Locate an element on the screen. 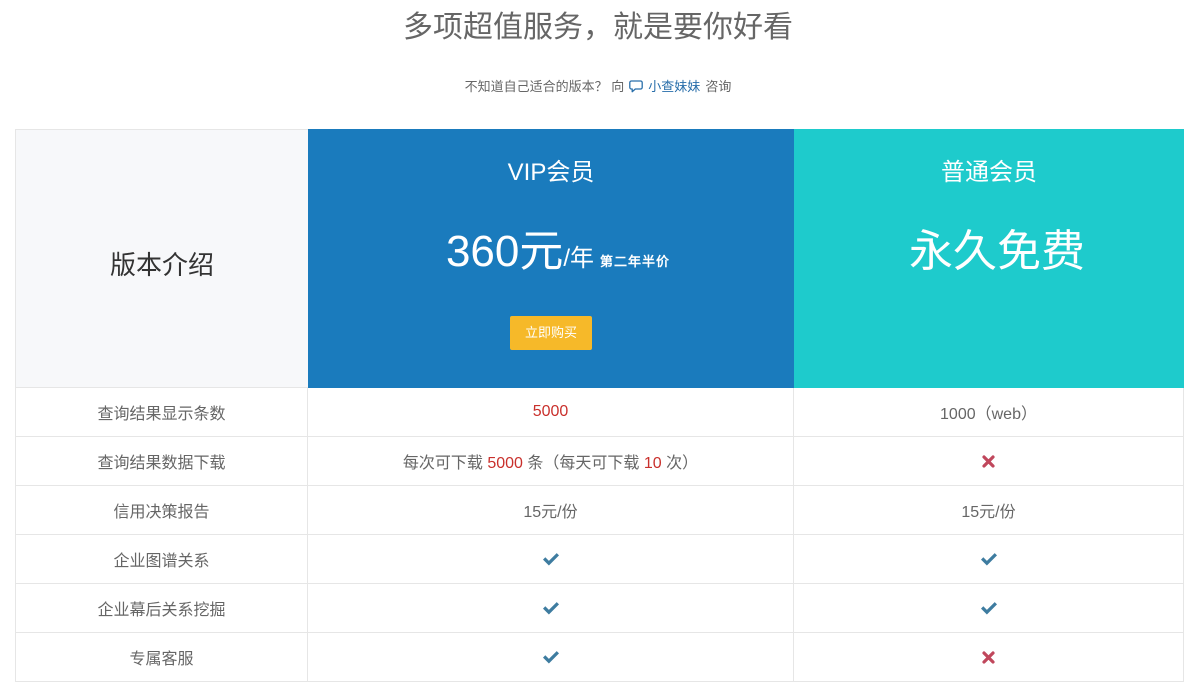 This screenshot has height=696, width=1196. basic-header-cell: 普通会员 永久免费 is located at coordinates (989, 258).